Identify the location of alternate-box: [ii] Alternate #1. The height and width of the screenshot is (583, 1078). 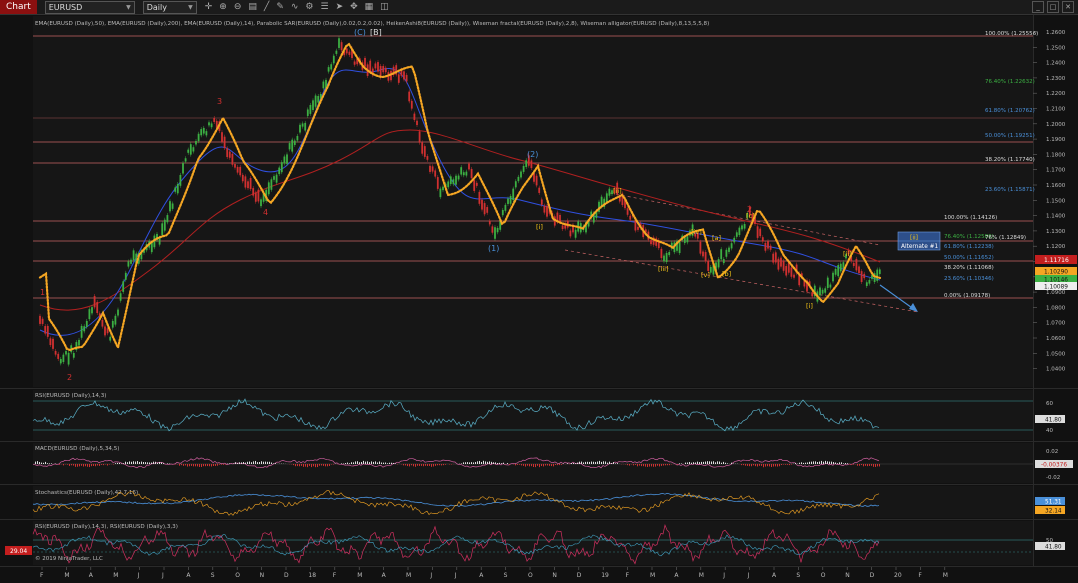
(919, 241).